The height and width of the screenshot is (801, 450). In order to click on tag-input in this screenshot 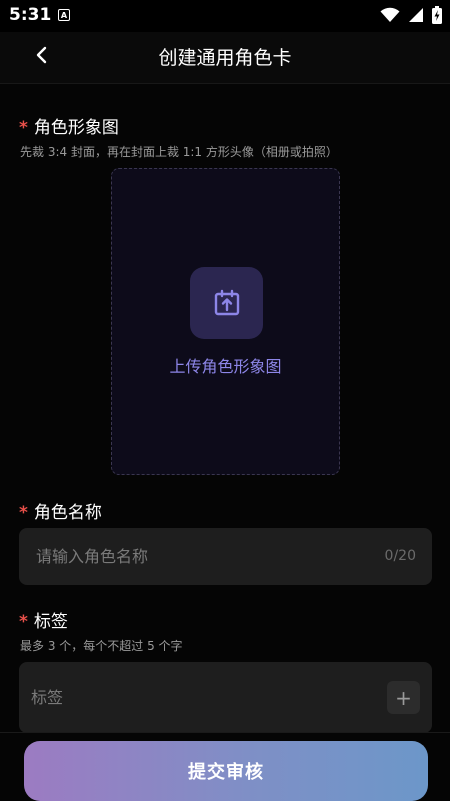, I will do `click(196, 697)`.